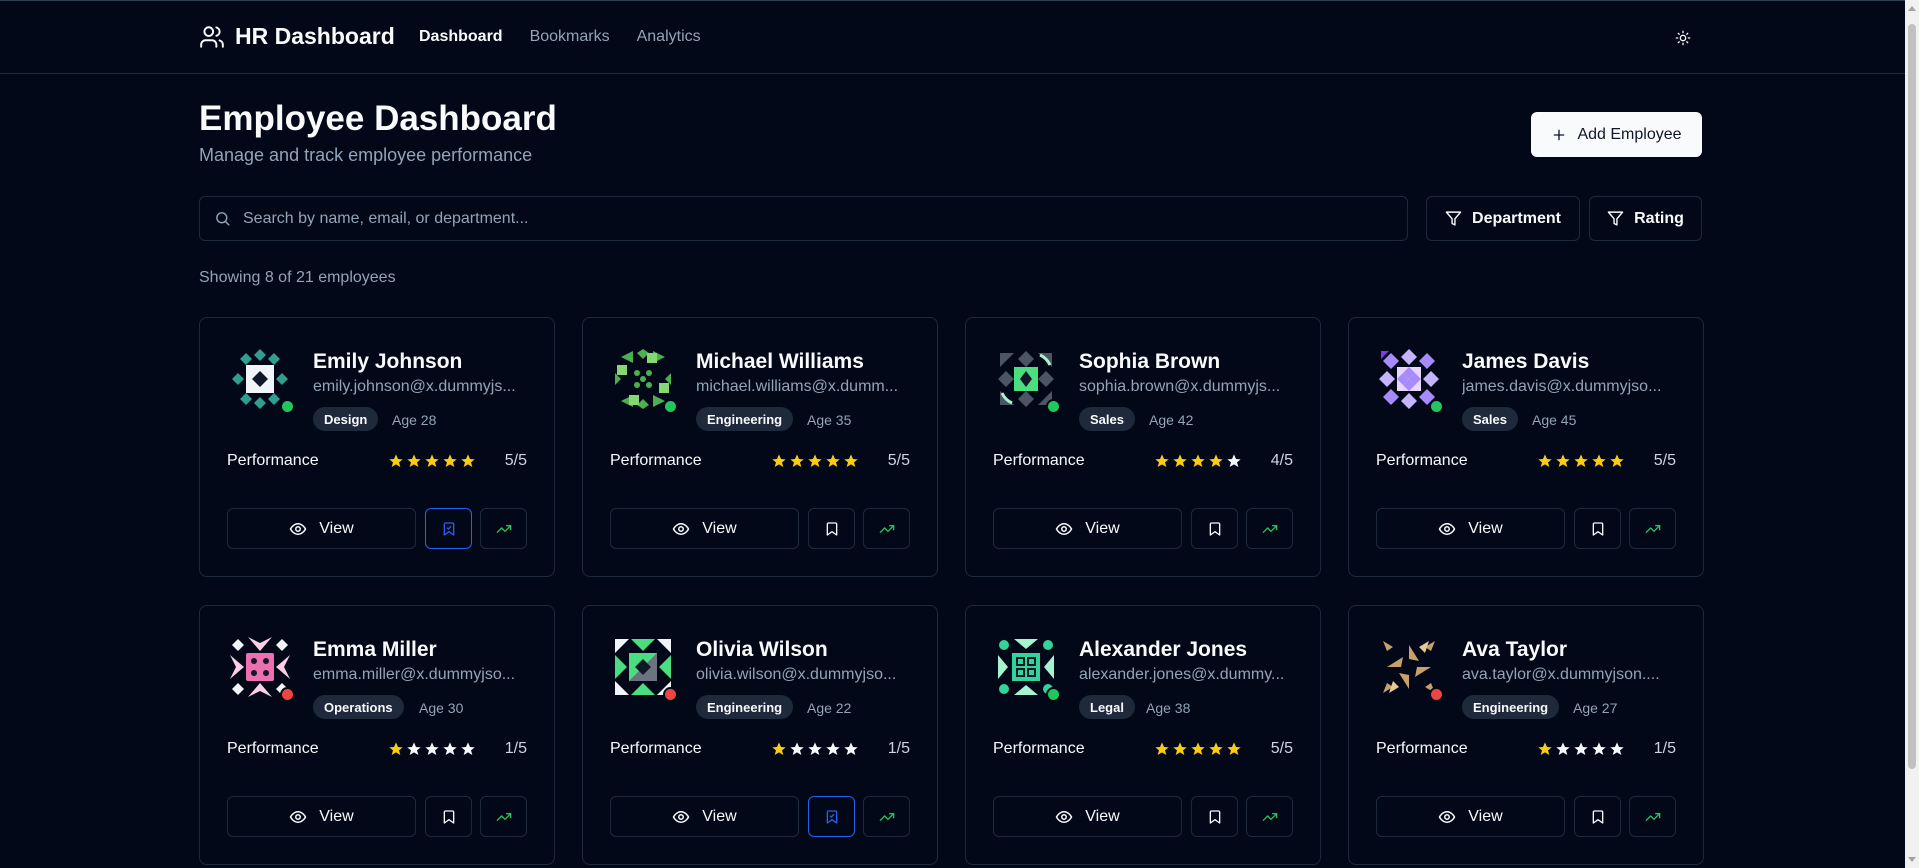 The image size is (1919, 868). What do you see at coordinates (1683, 38) in the screenshot?
I see `theme-toggle-button` at bounding box center [1683, 38].